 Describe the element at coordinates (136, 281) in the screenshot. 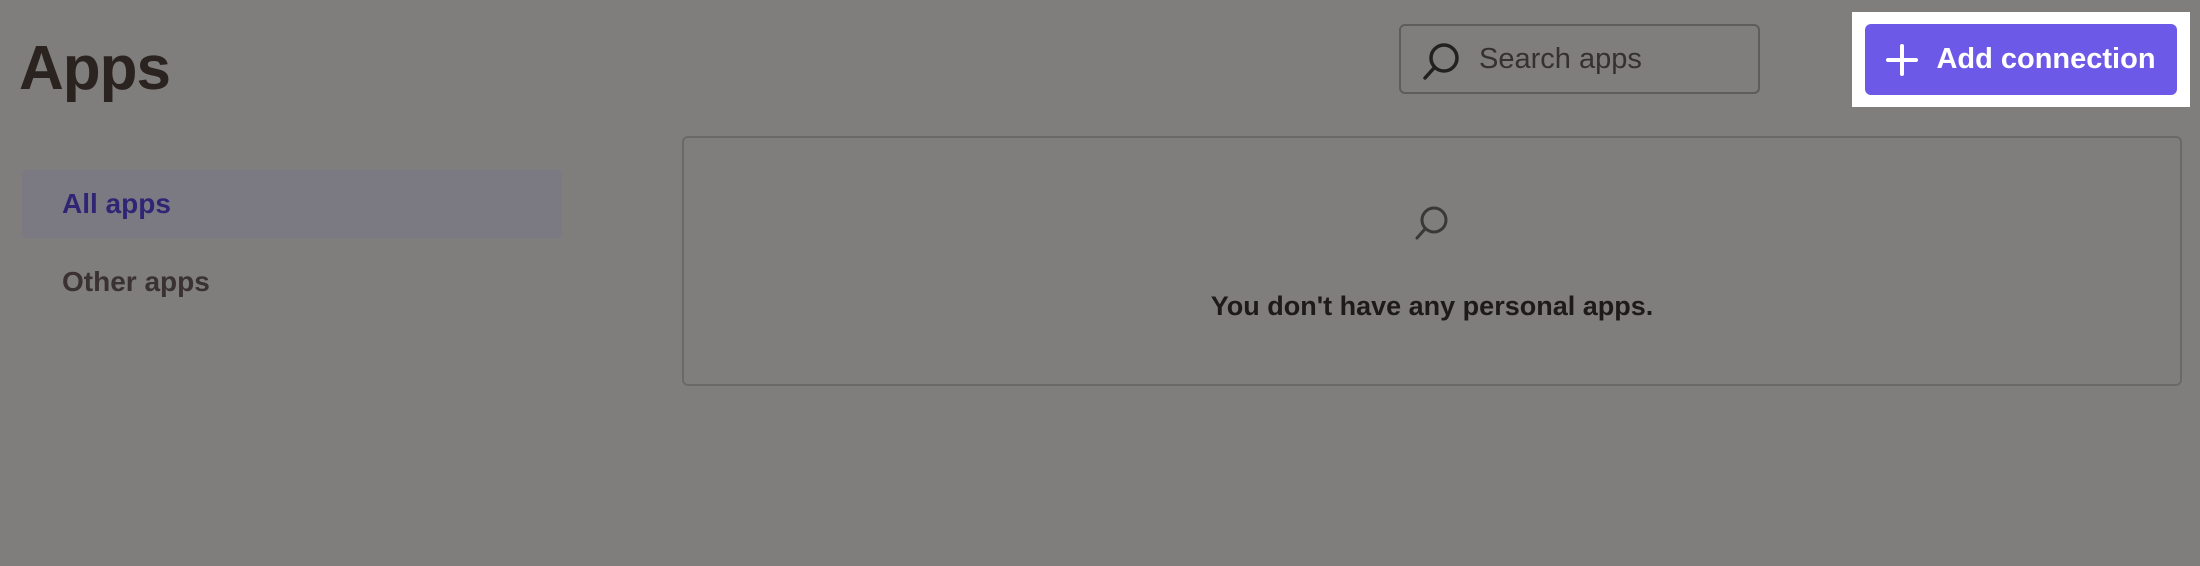

I see `sidebar-item-label: Other apps` at that location.